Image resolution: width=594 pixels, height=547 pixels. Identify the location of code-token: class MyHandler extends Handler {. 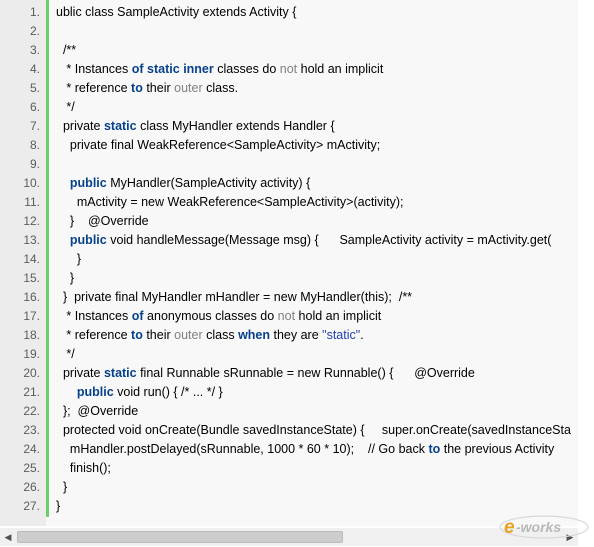
(235, 126).